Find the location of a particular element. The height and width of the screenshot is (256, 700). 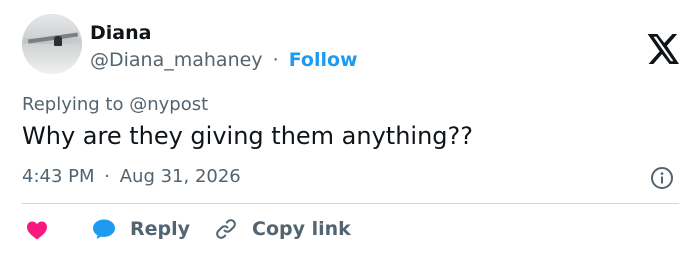

reply-context: Replying to @nypost is located at coordinates (115, 104).